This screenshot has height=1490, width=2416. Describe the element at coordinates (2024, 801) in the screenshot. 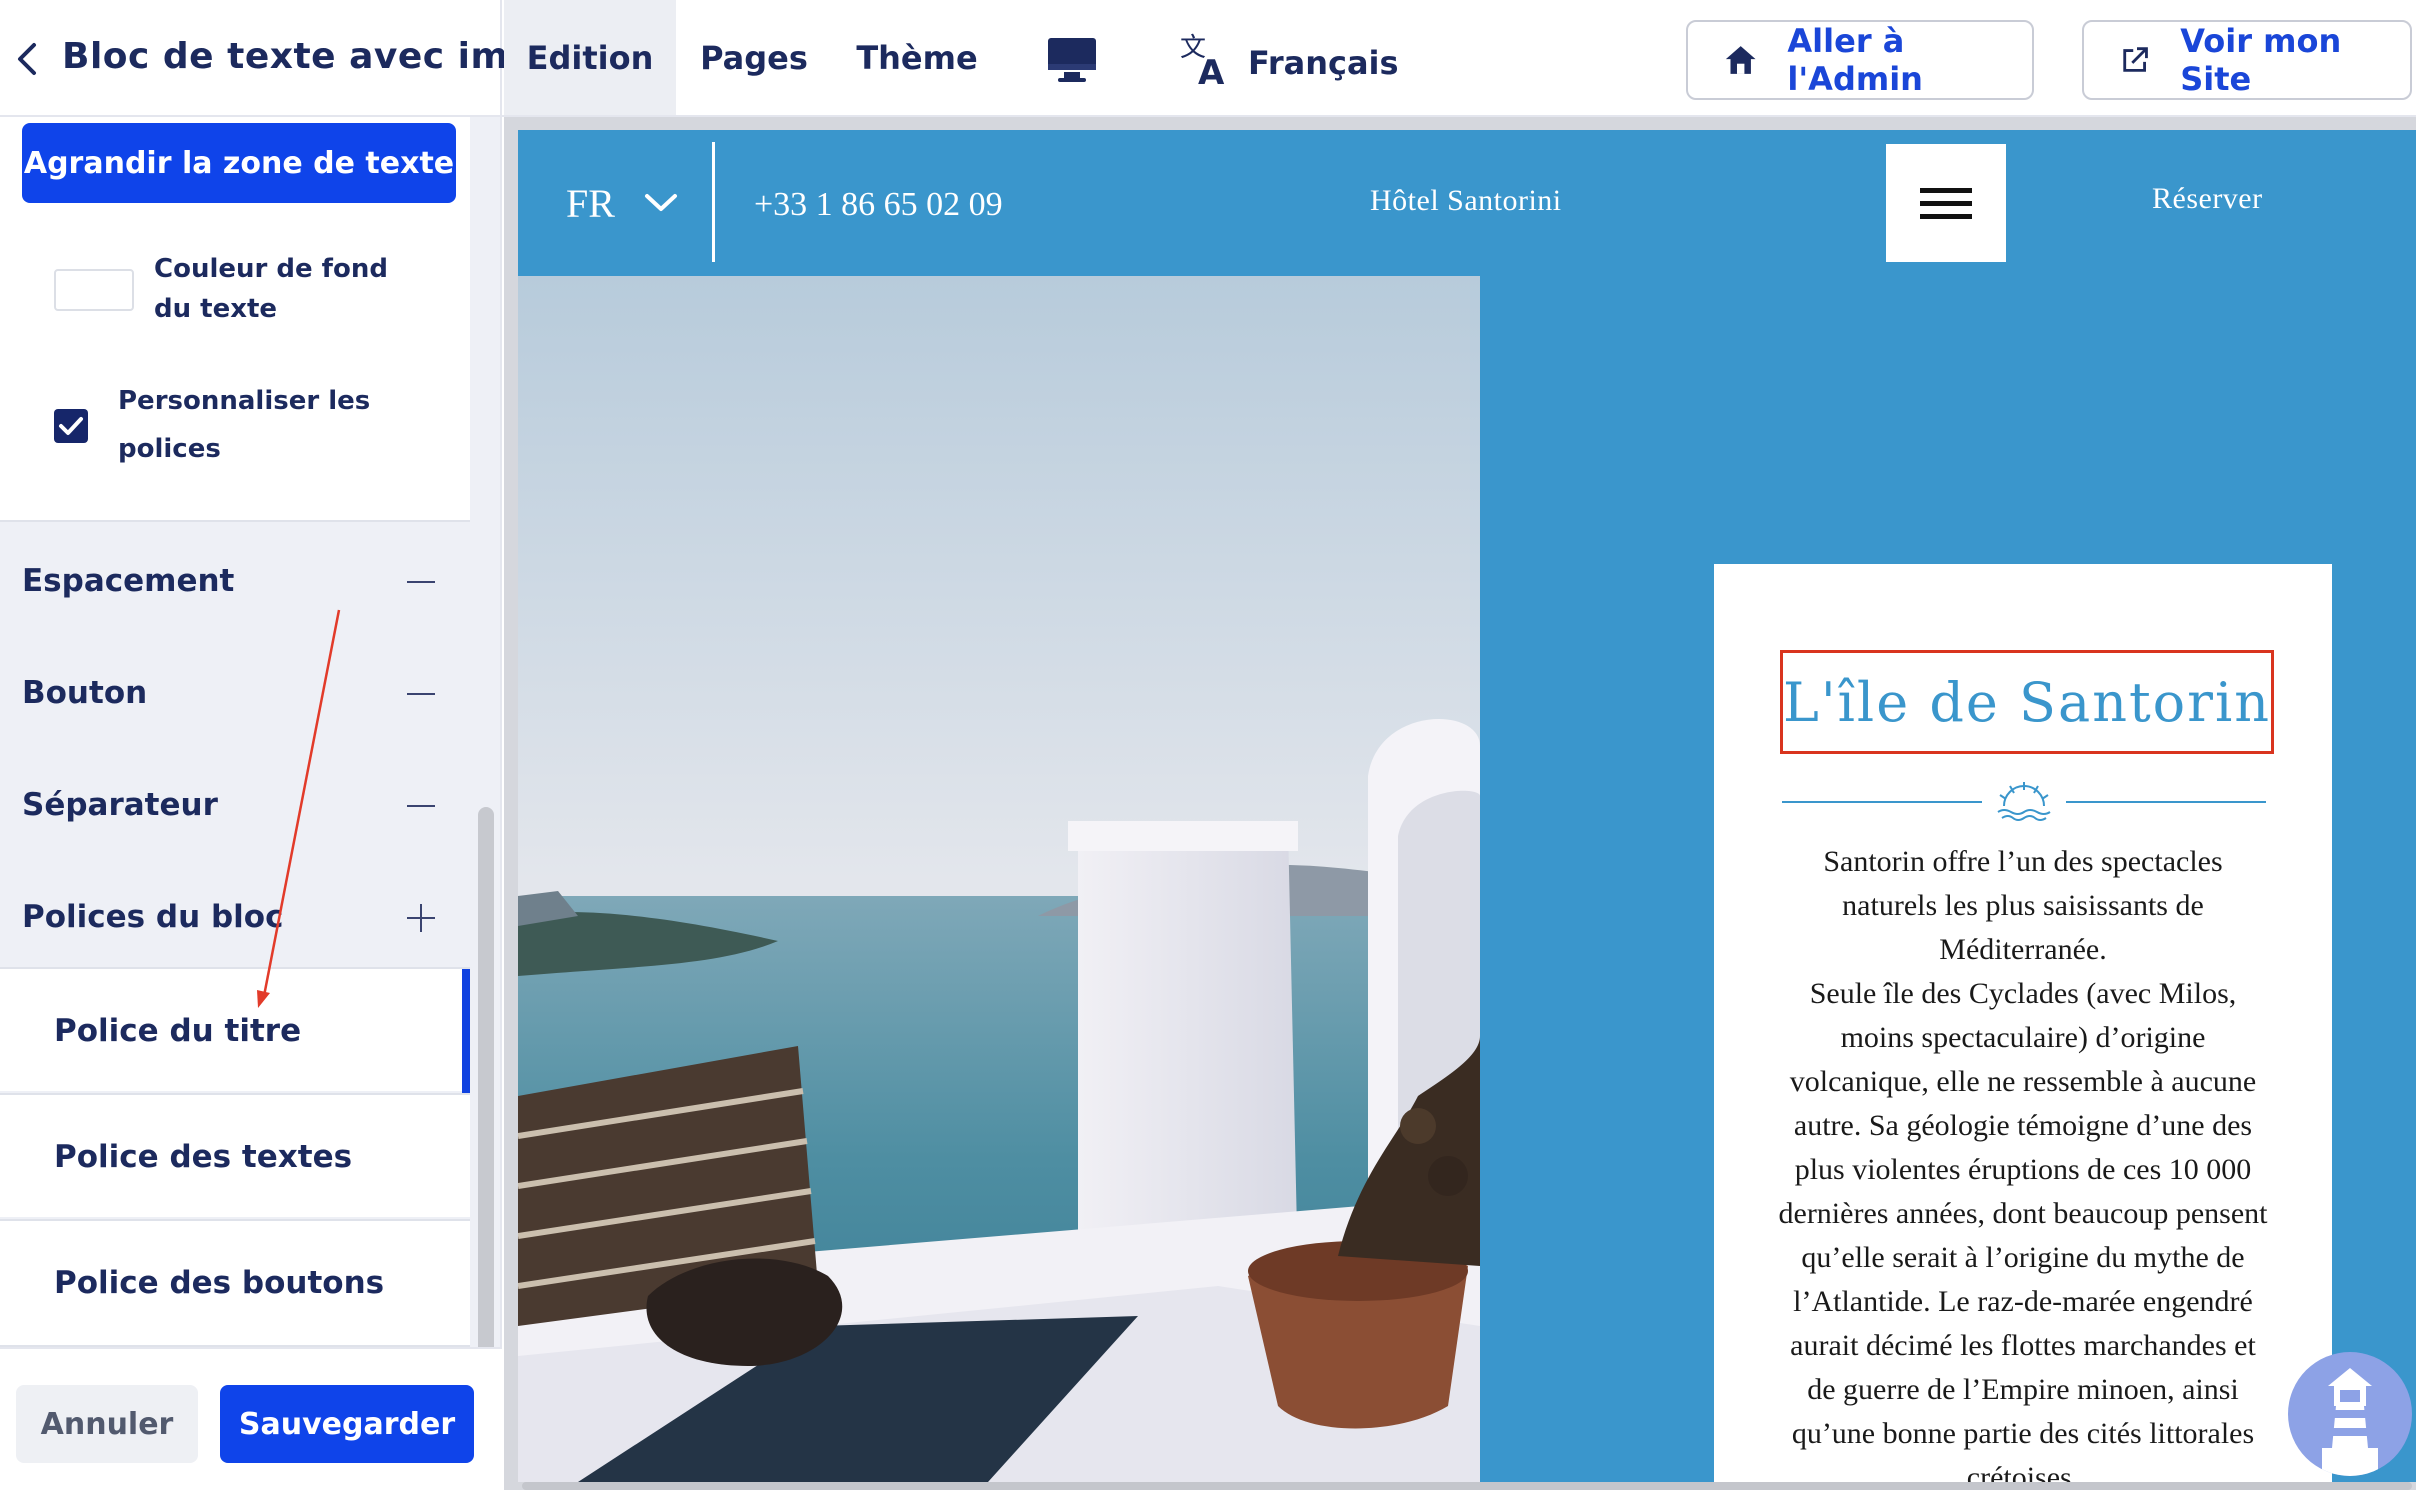

I see `sun-separator-icon` at that location.